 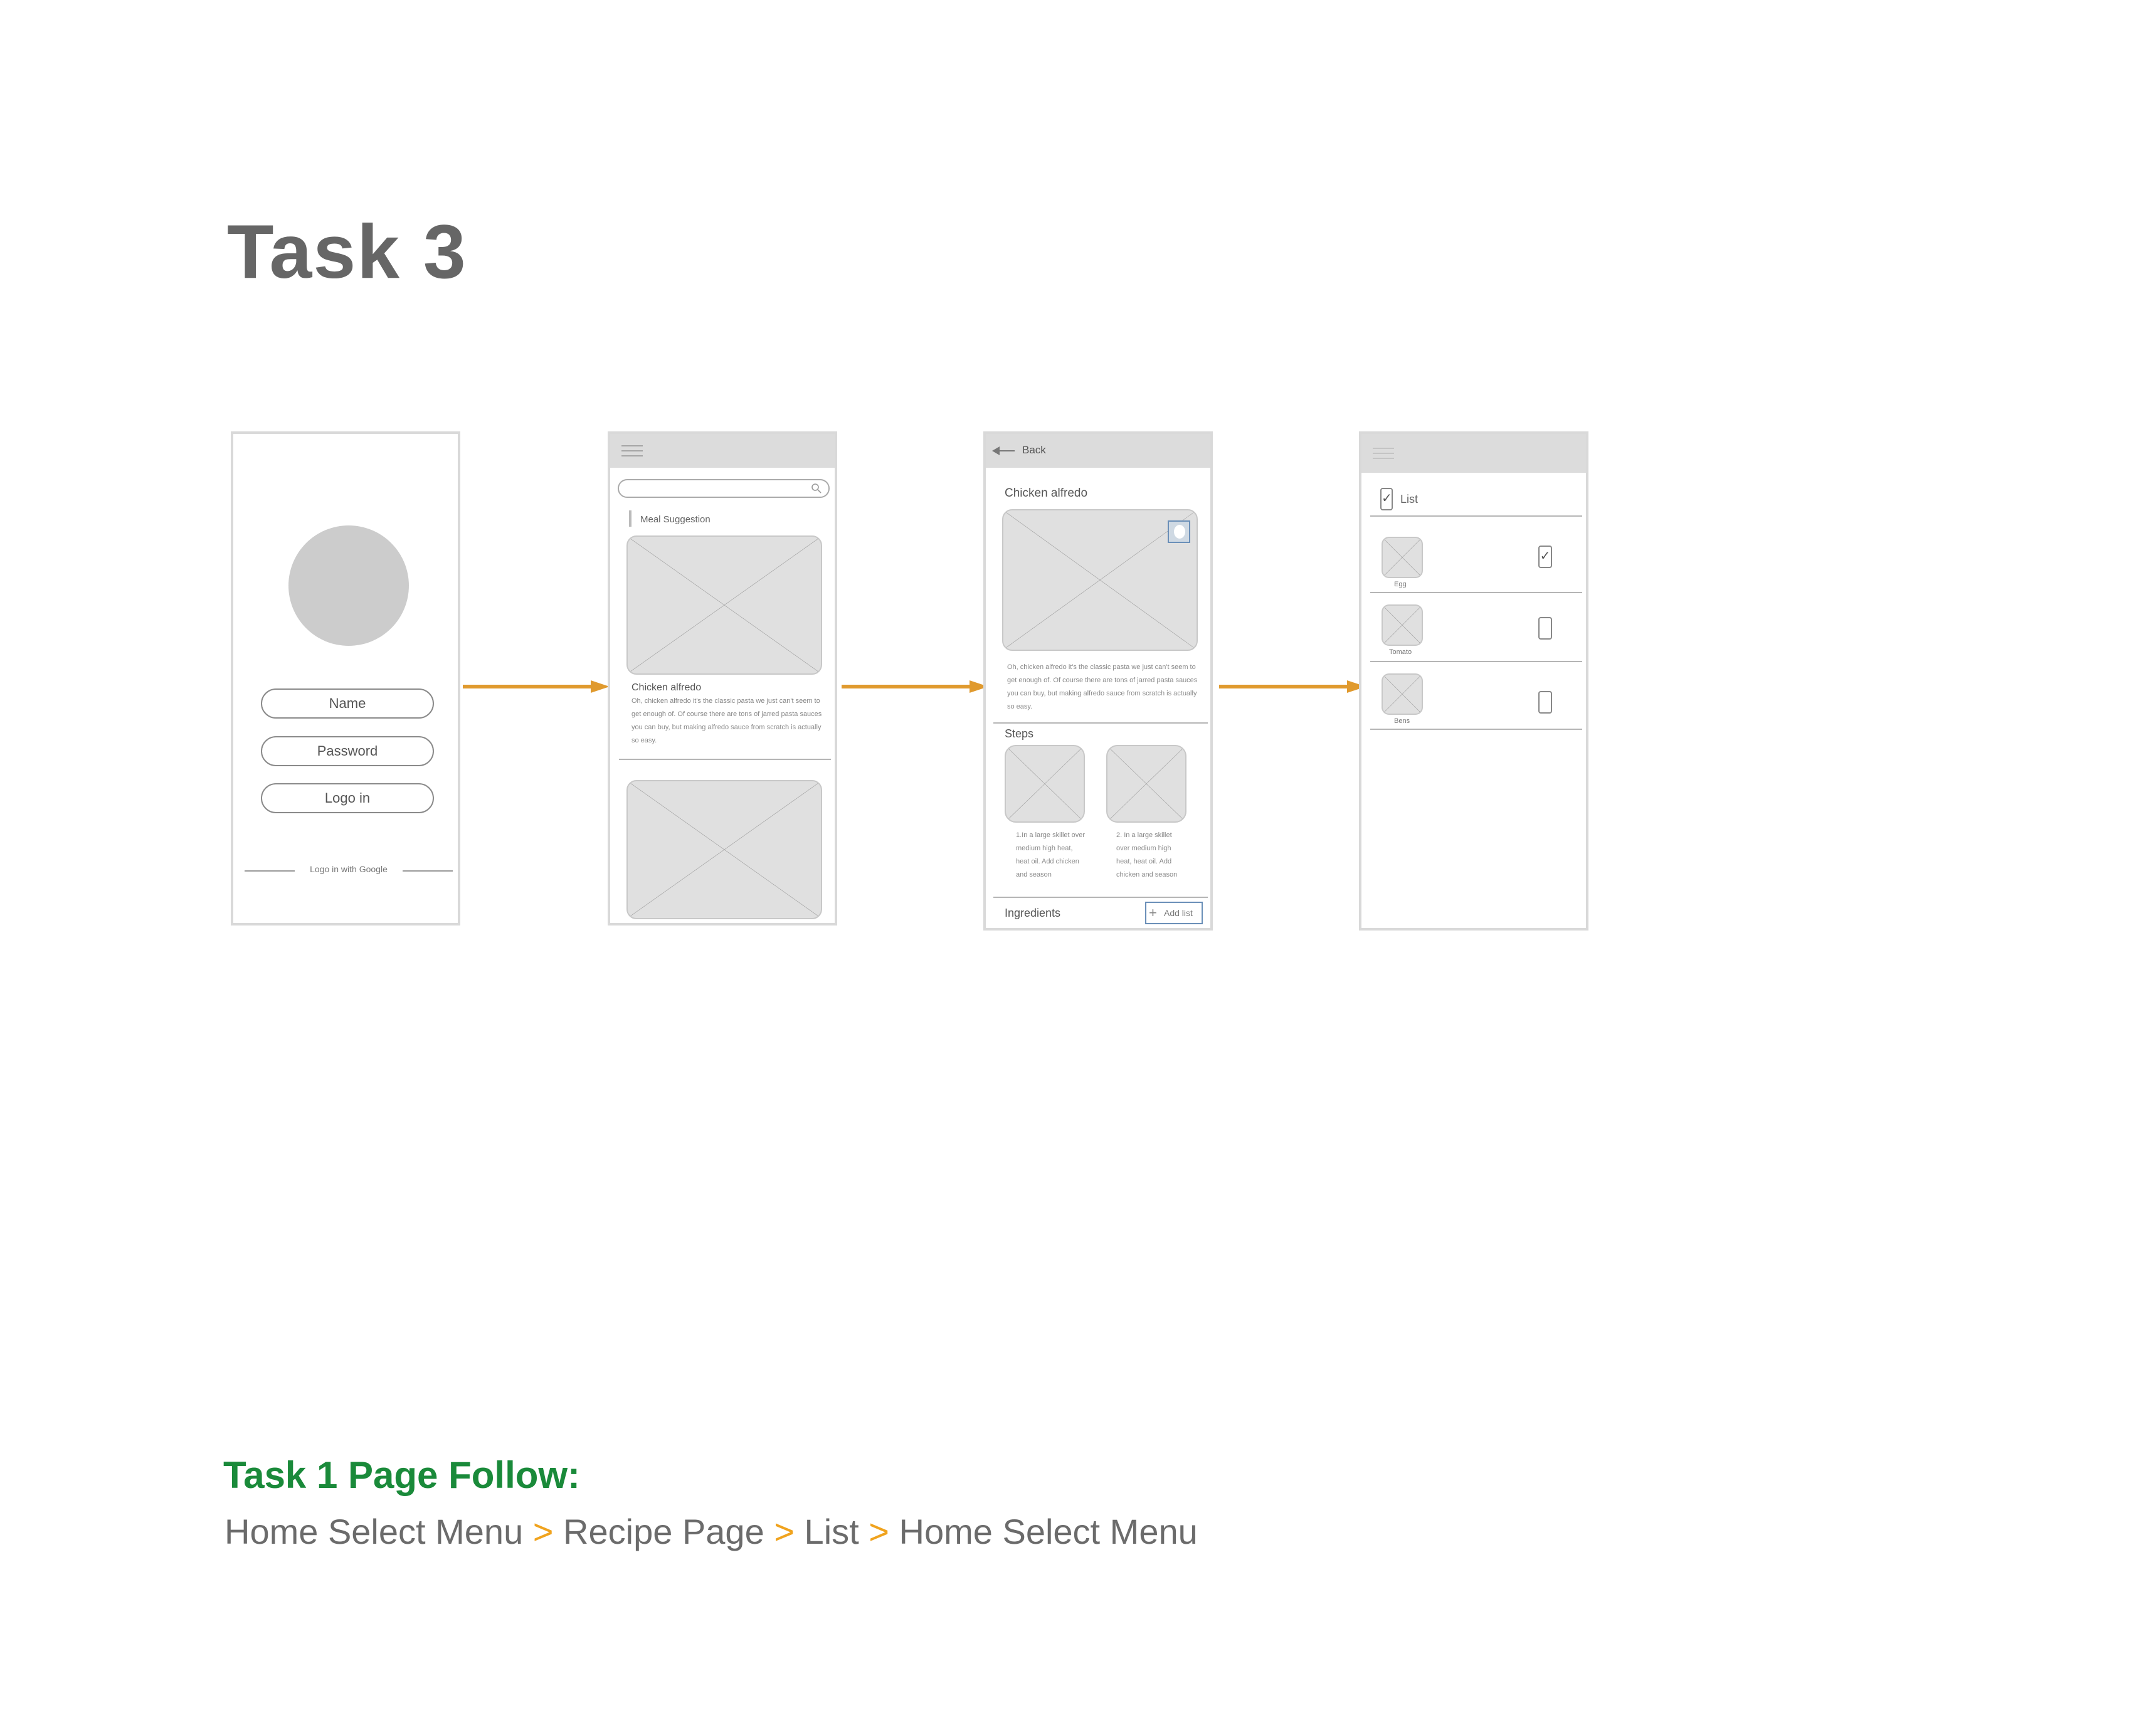 What do you see at coordinates (1146, 784) in the screenshot?
I see `step2-image` at bounding box center [1146, 784].